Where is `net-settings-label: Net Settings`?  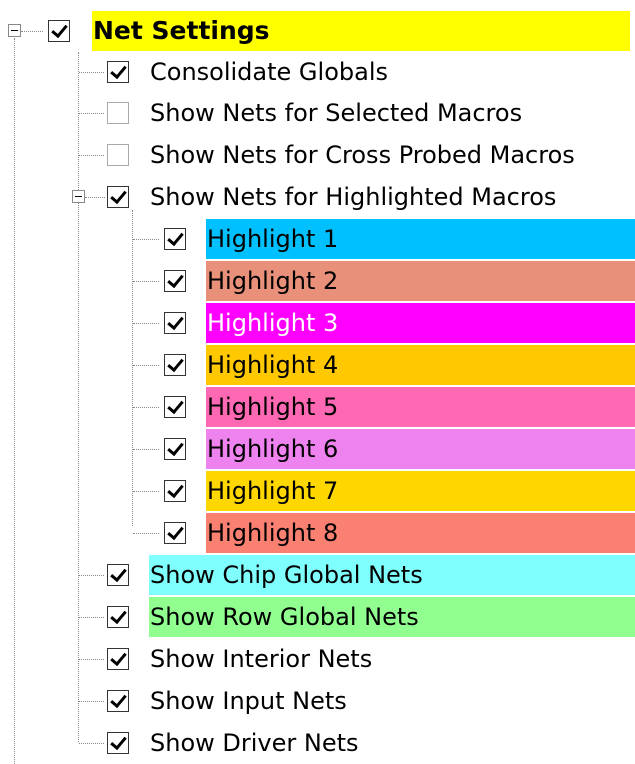
net-settings-label: Net Settings is located at coordinates (361, 31).